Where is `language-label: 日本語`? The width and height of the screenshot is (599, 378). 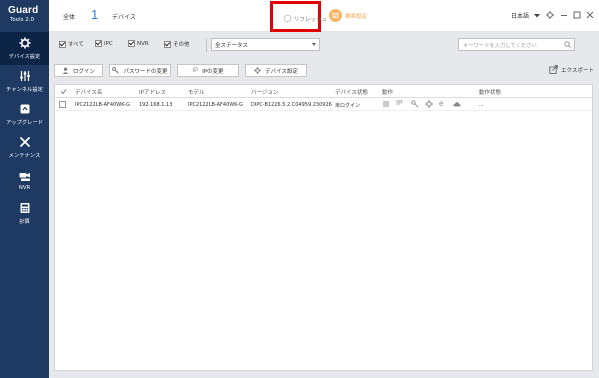 language-label: 日本語 is located at coordinates (520, 16).